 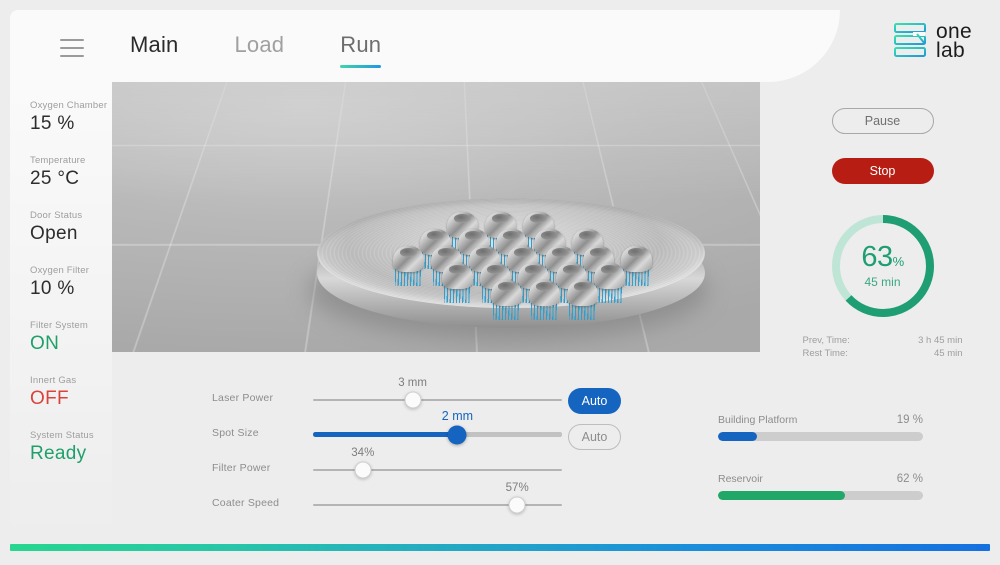 I want to click on job-progress-ring: 63% 45 min, so click(x=883, y=266).